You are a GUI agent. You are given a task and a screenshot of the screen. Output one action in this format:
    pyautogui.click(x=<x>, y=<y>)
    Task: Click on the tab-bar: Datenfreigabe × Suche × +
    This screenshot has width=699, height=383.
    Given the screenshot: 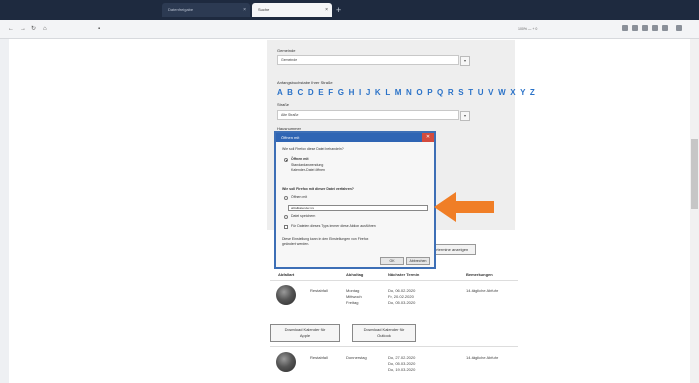 What is the action you would take?
    pyautogui.click(x=349, y=10)
    